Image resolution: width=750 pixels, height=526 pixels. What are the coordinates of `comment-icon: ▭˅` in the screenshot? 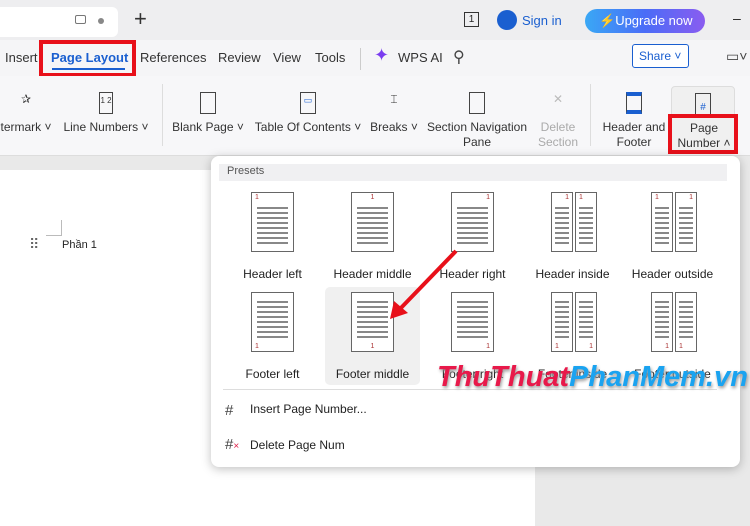 It's located at (736, 56).